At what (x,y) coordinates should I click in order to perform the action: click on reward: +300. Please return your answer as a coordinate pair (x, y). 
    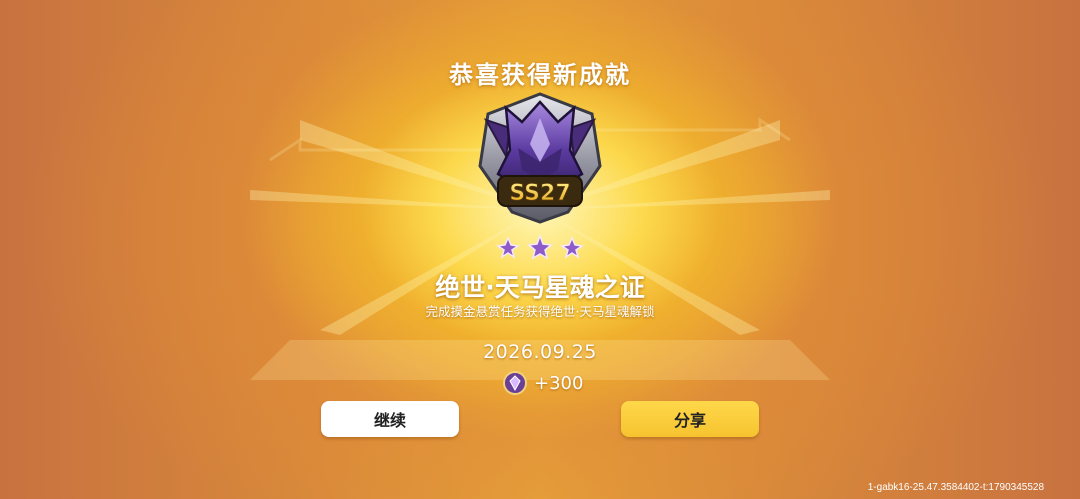
    Looking at the image, I should click on (542, 383).